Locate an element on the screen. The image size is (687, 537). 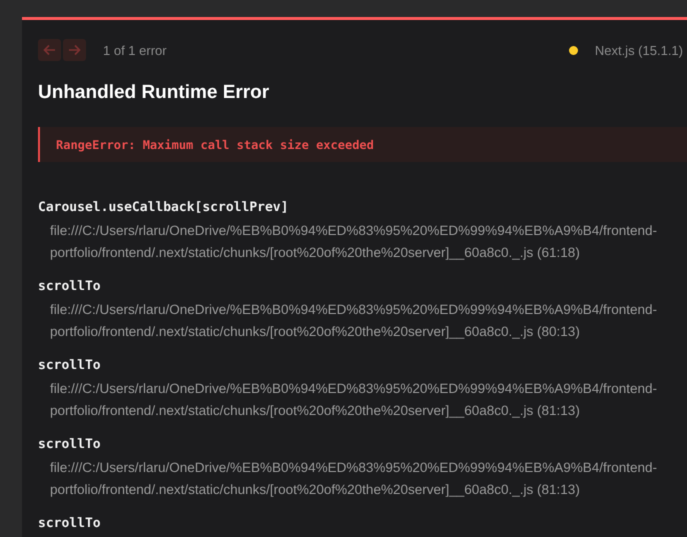
error-title: Unhandled Runtime Error is located at coordinates (154, 93).